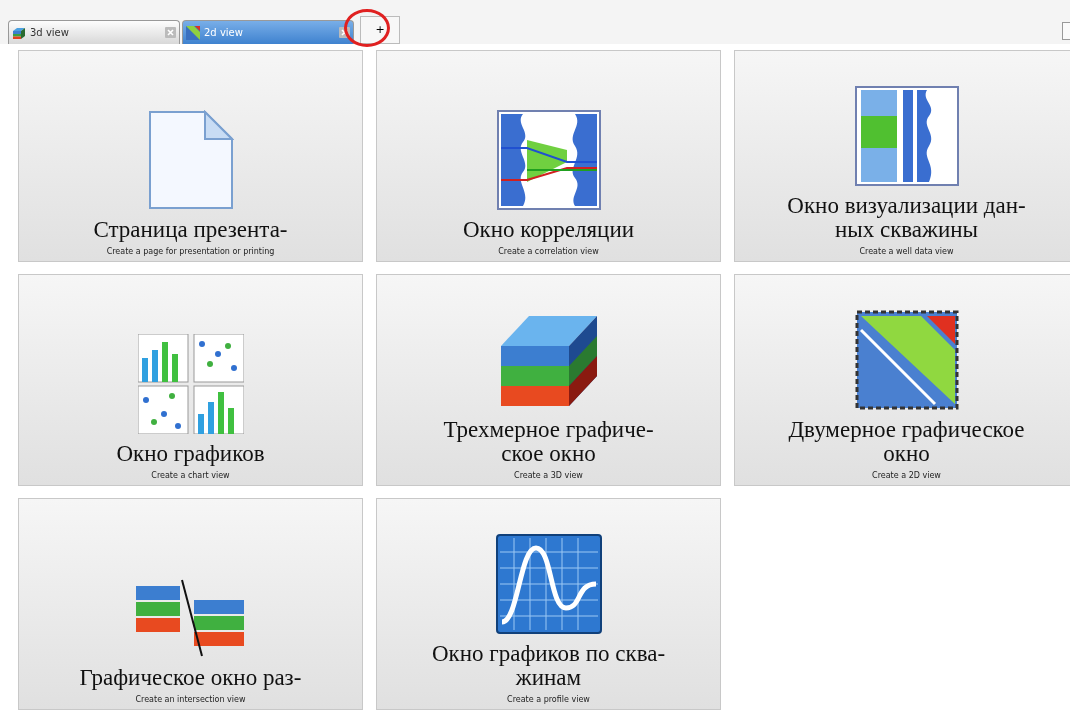 The width and height of the screenshot is (1070, 710). Describe the element at coordinates (190, 453) in the screenshot. I see `tile-title: Окно графиков` at that location.